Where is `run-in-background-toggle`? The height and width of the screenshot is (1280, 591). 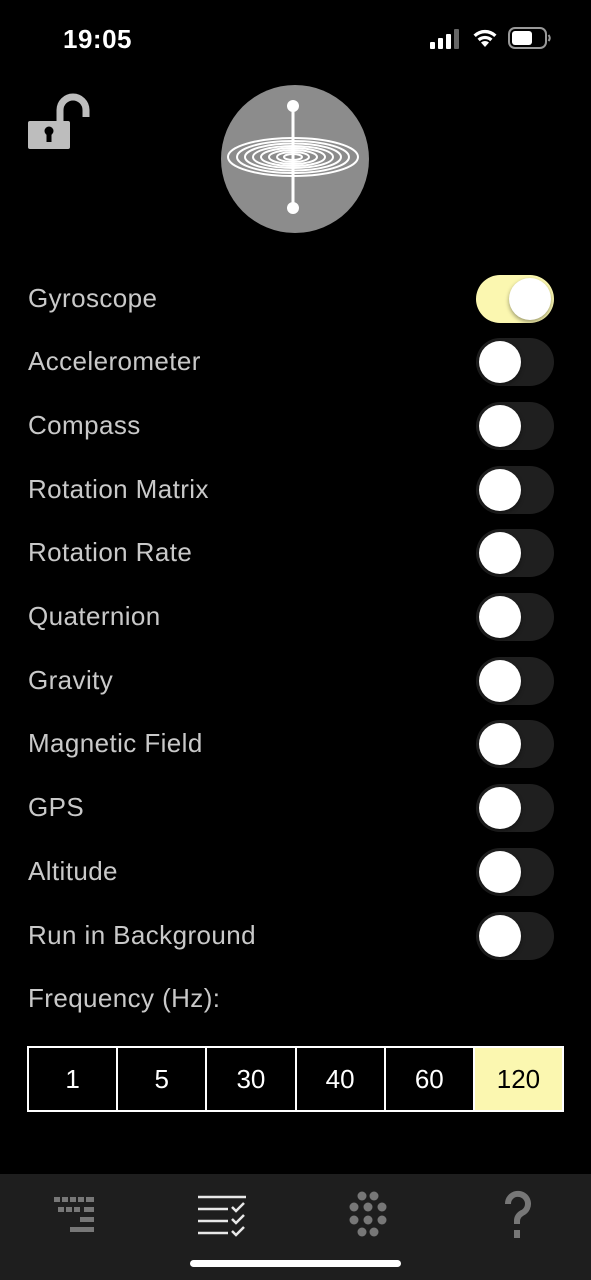
run-in-background-toggle is located at coordinates (515, 936).